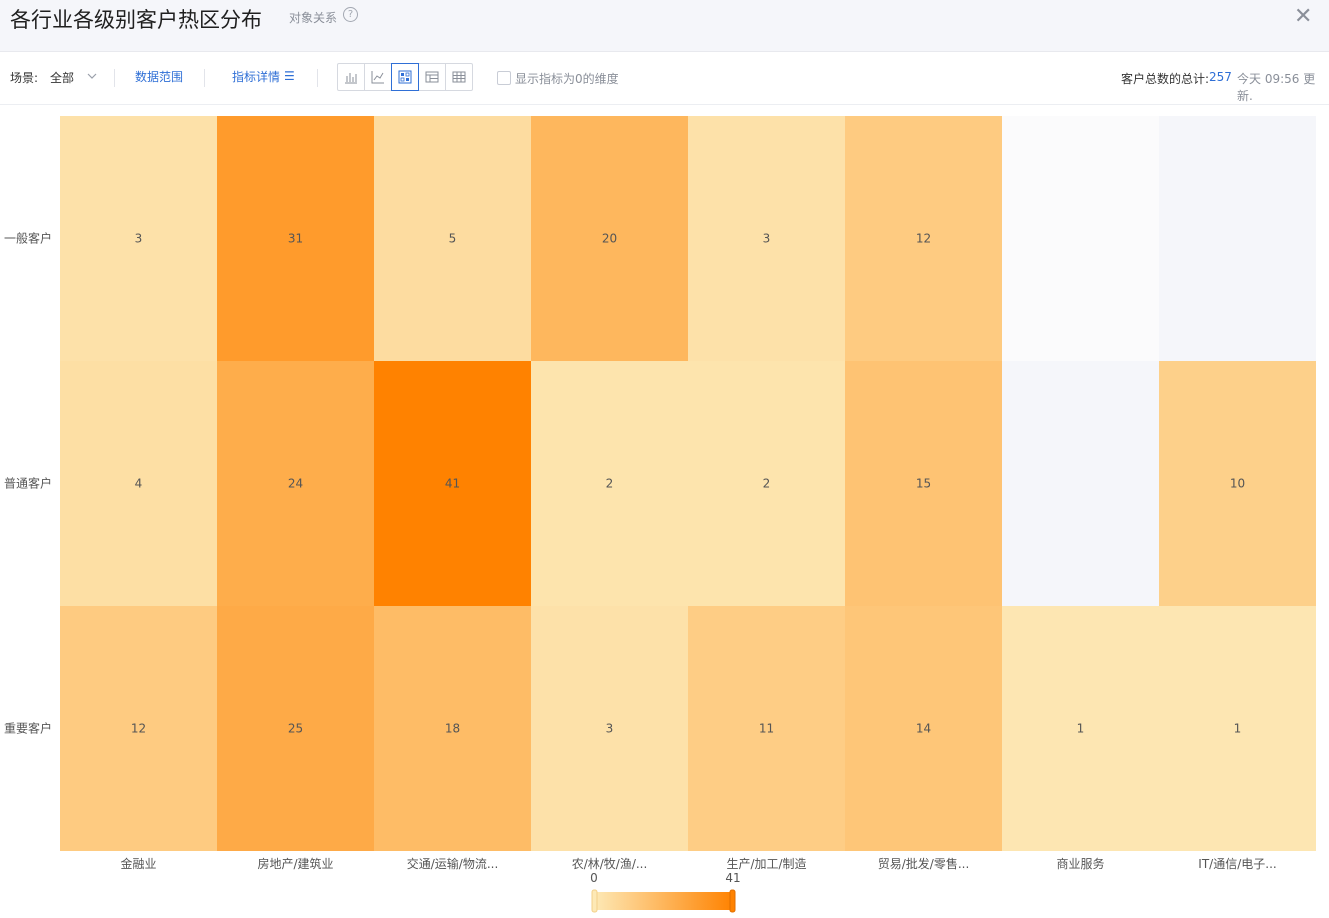  Describe the element at coordinates (732, 878) in the screenshot. I see `legend-max-label: 41` at that location.